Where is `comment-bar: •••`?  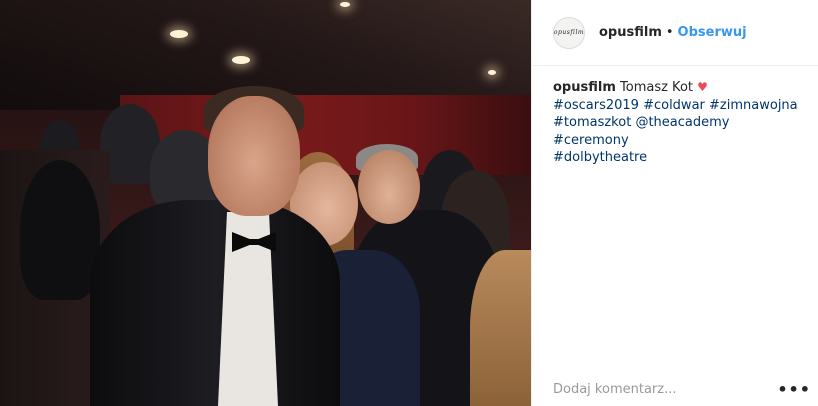
comment-bar: ••• is located at coordinates (682, 389).